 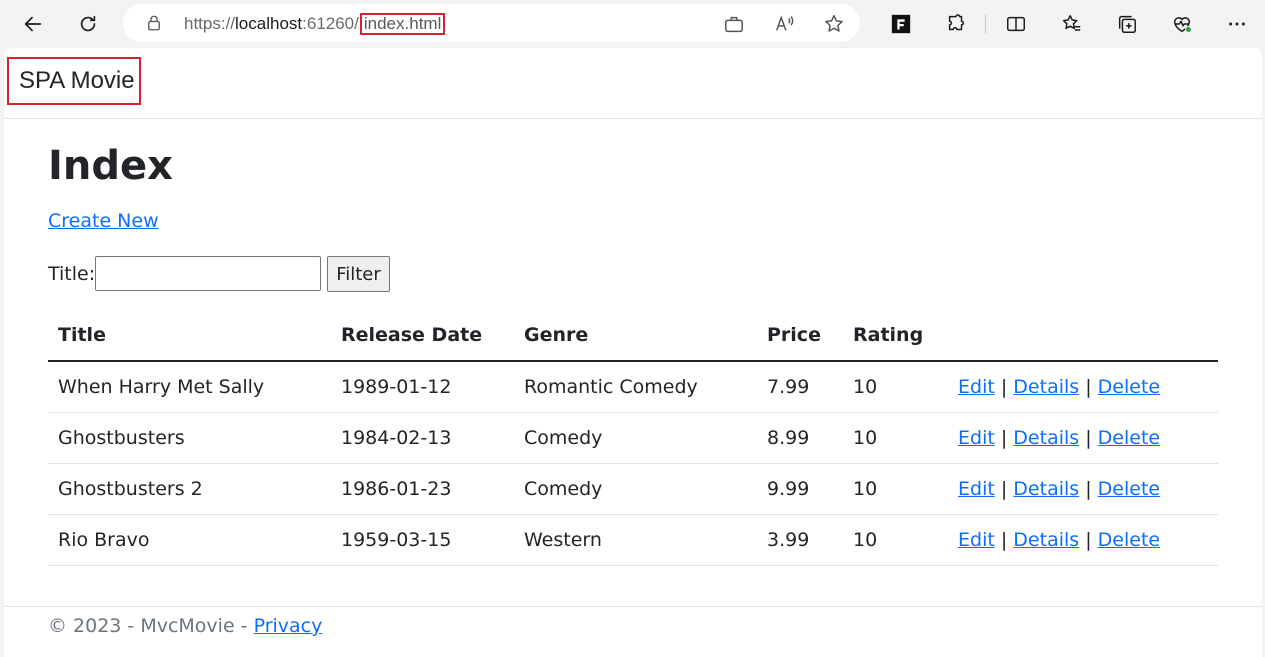 What do you see at coordinates (734, 24) in the screenshot?
I see `app-available-icon` at bounding box center [734, 24].